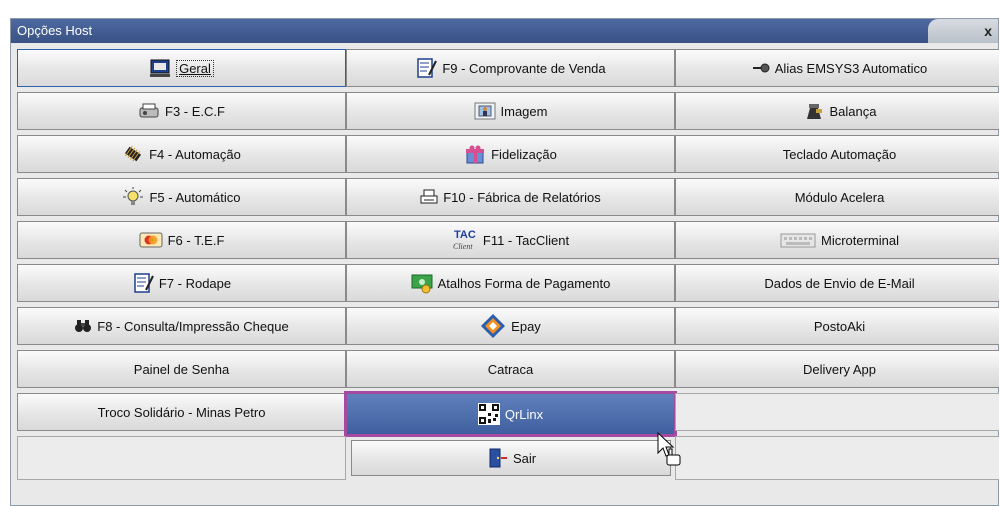 The image size is (999, 506). I want to click on tef-label: F6 - T.E.F, so click(196, 240).